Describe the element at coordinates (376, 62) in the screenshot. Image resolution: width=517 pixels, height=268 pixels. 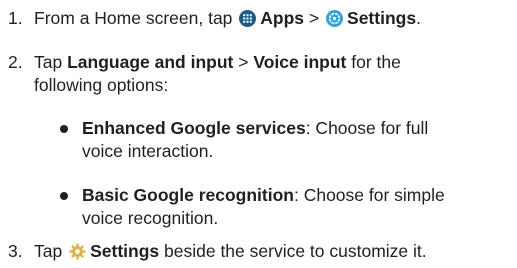
I see `step-2-text-cont: for the` at that location.